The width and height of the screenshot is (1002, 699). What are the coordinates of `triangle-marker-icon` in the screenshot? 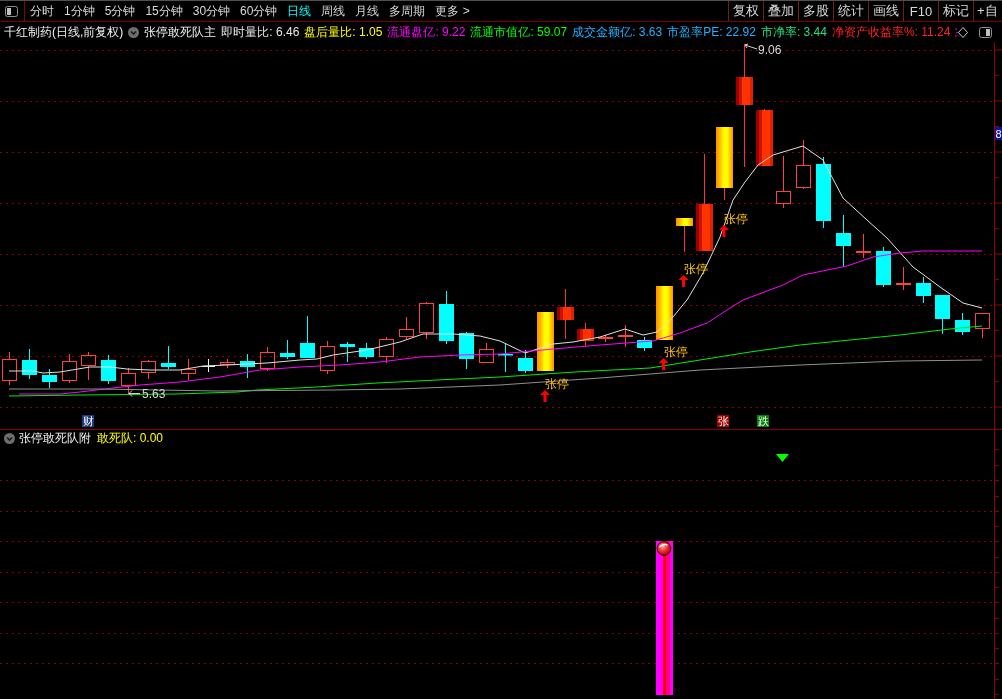 It's located at (782, 458).